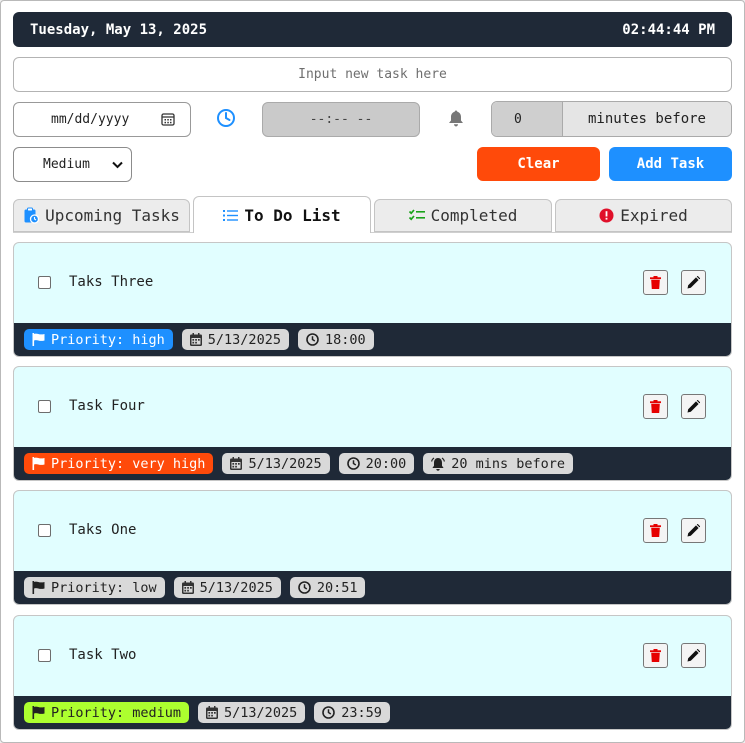 The image size is (745, 743). Describe the element at coordinates (90, 119) in the screenshot. I see `date-placeholder: mm/dd/yyyy` at that location.